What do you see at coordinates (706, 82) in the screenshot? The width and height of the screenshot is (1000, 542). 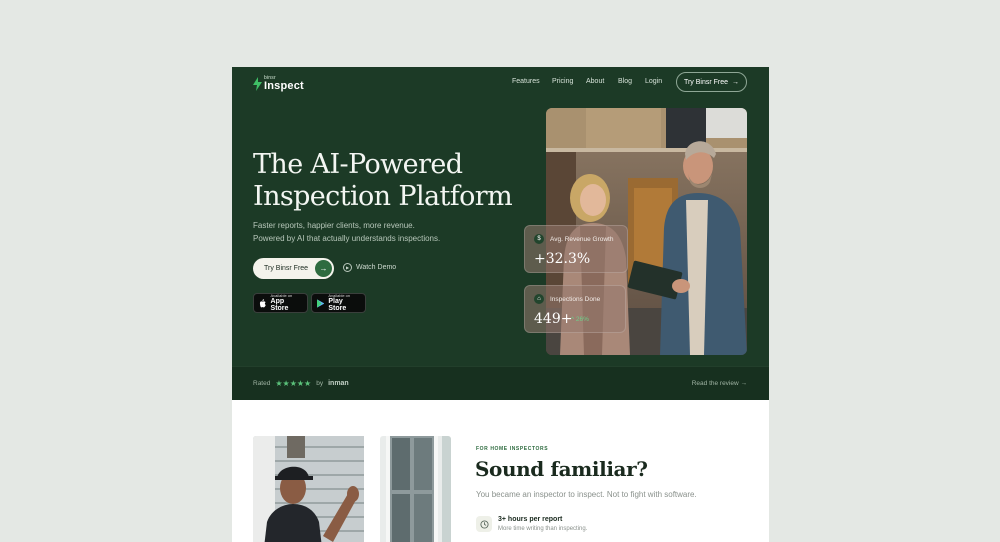 I see `nav-cta-label: Try Binsr Free` at bounding box center [706, 82].